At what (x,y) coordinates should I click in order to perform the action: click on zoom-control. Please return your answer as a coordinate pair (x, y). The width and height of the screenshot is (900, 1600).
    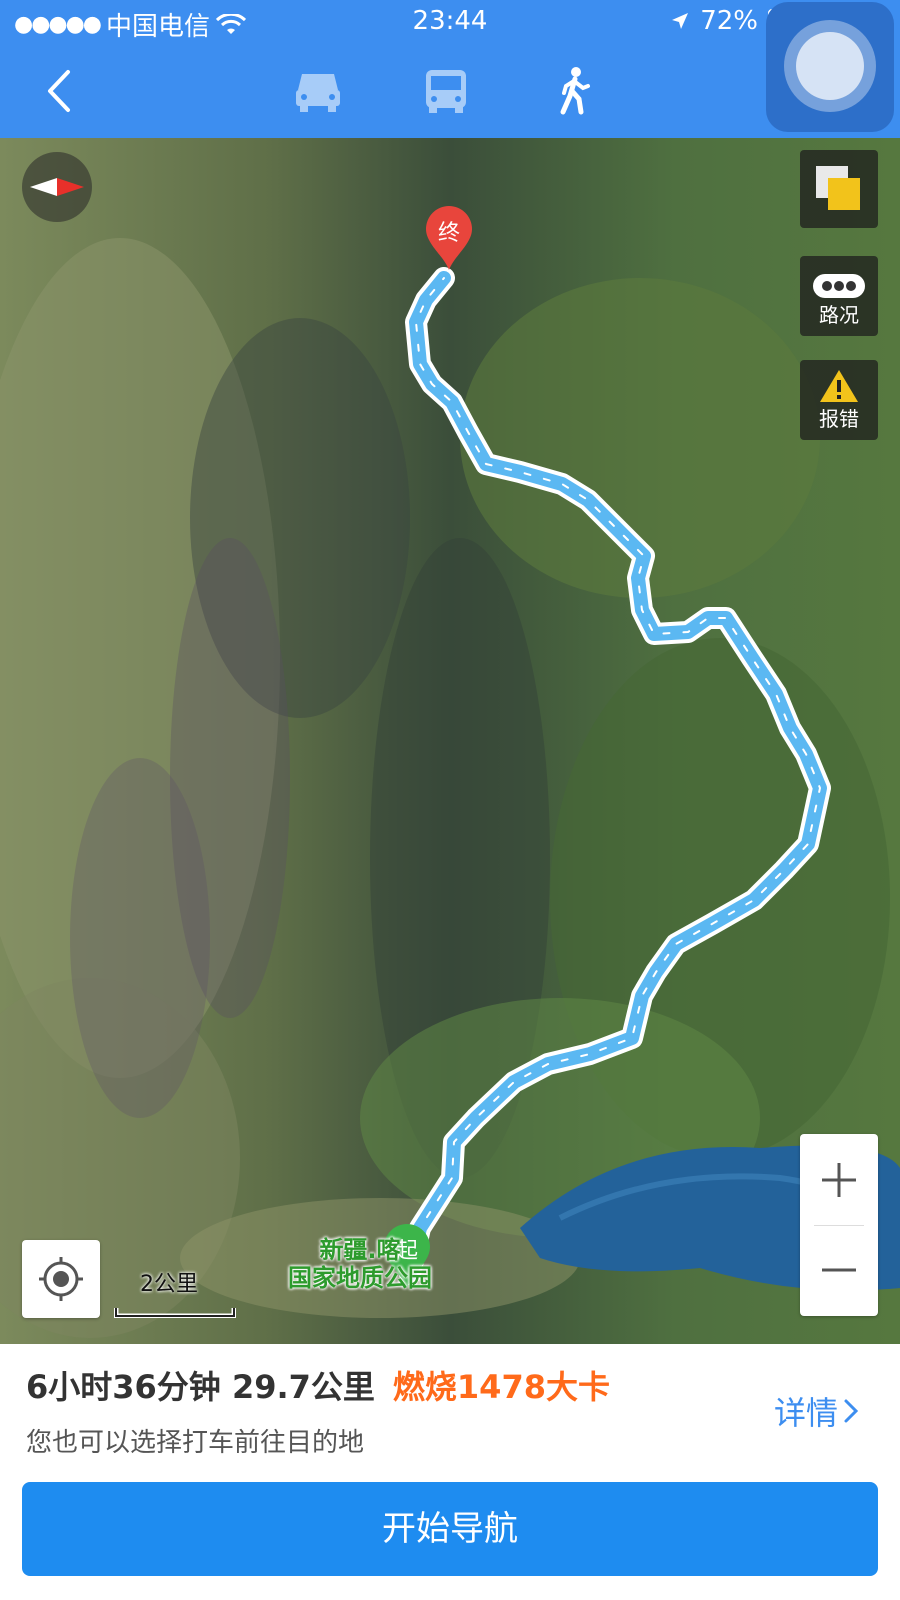
    Looking at the image, I should click on (839, 1225).